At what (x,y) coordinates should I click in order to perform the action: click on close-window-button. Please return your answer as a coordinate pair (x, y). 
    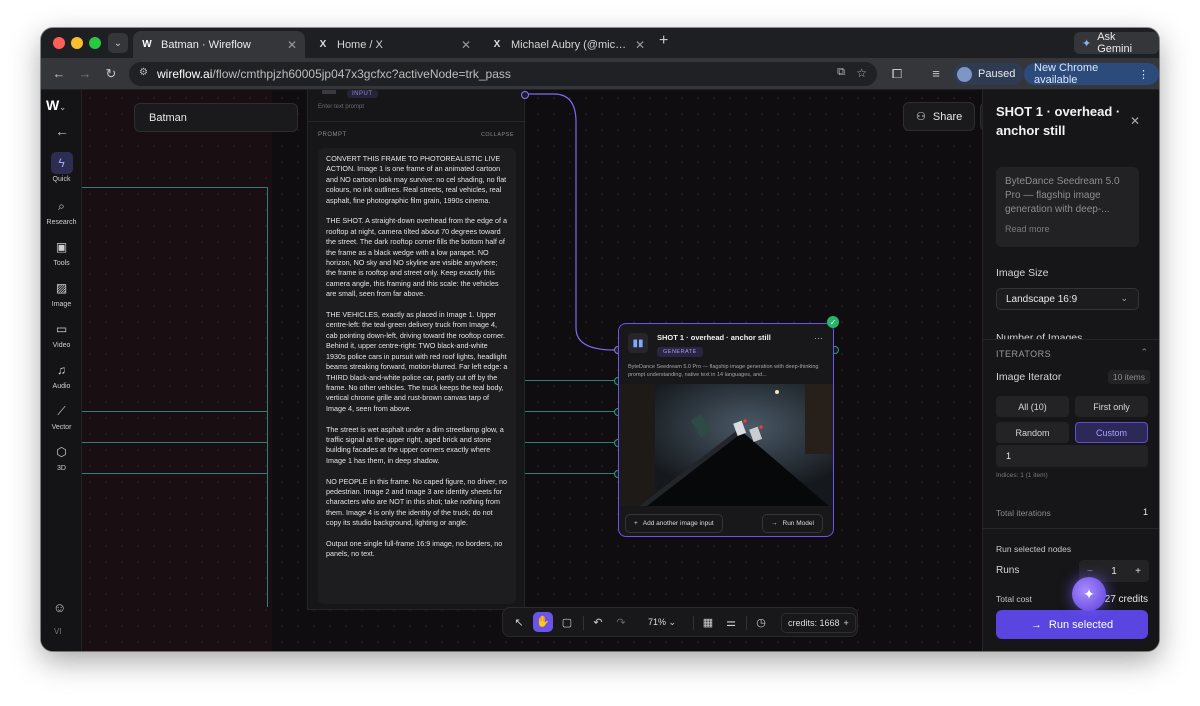
    Looking at the image, I should click on (59, 43).